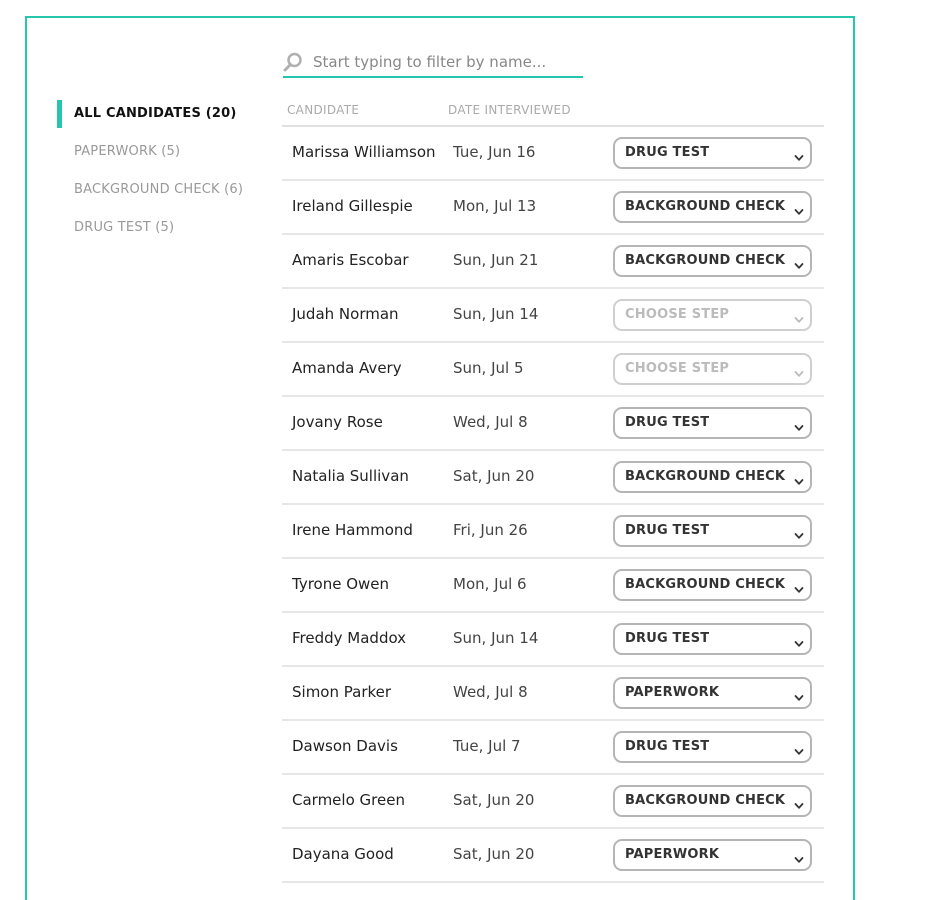 The width and height of the screenshot is (926, 900). Describe the element at coordinates (553, 640) in the screenshot. I see `table-row: Freddy Maddox Sun, Jun 14 DRUG TEST` at that location.